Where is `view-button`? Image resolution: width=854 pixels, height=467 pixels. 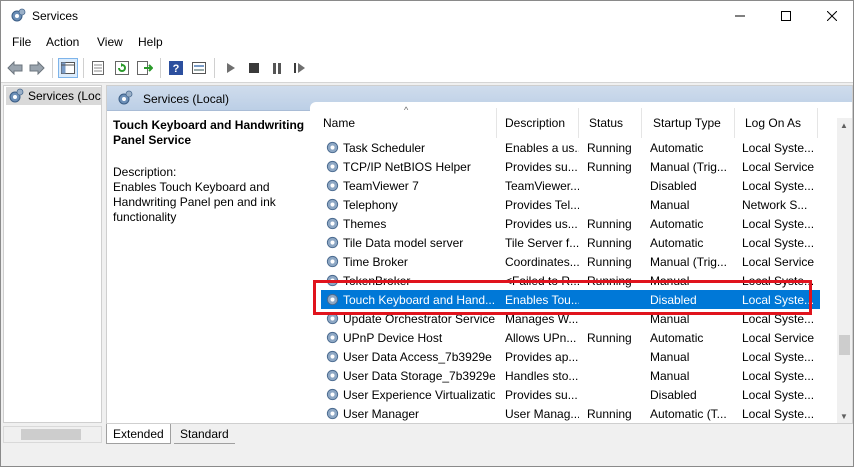
view-button is located at coordinates (199, 68).